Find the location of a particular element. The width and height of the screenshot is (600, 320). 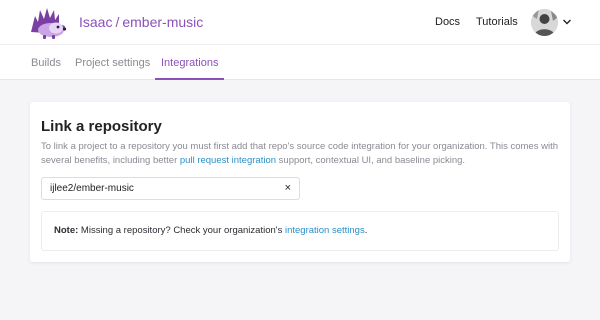

user-avatar is located at coordinates (544, 22).